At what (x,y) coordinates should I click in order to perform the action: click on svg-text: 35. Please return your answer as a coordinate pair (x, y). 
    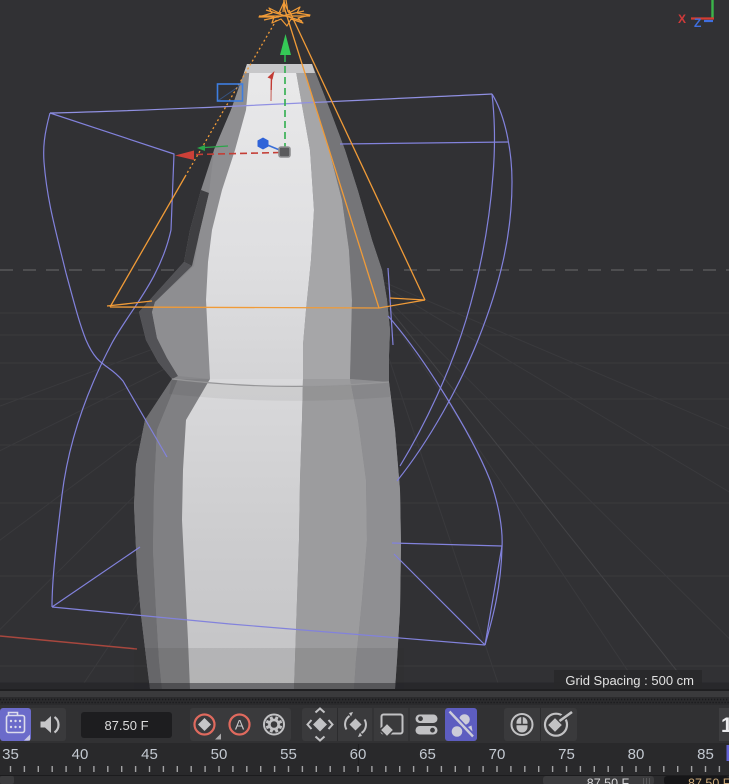
    Looking at the image, I should click on (10, 754).